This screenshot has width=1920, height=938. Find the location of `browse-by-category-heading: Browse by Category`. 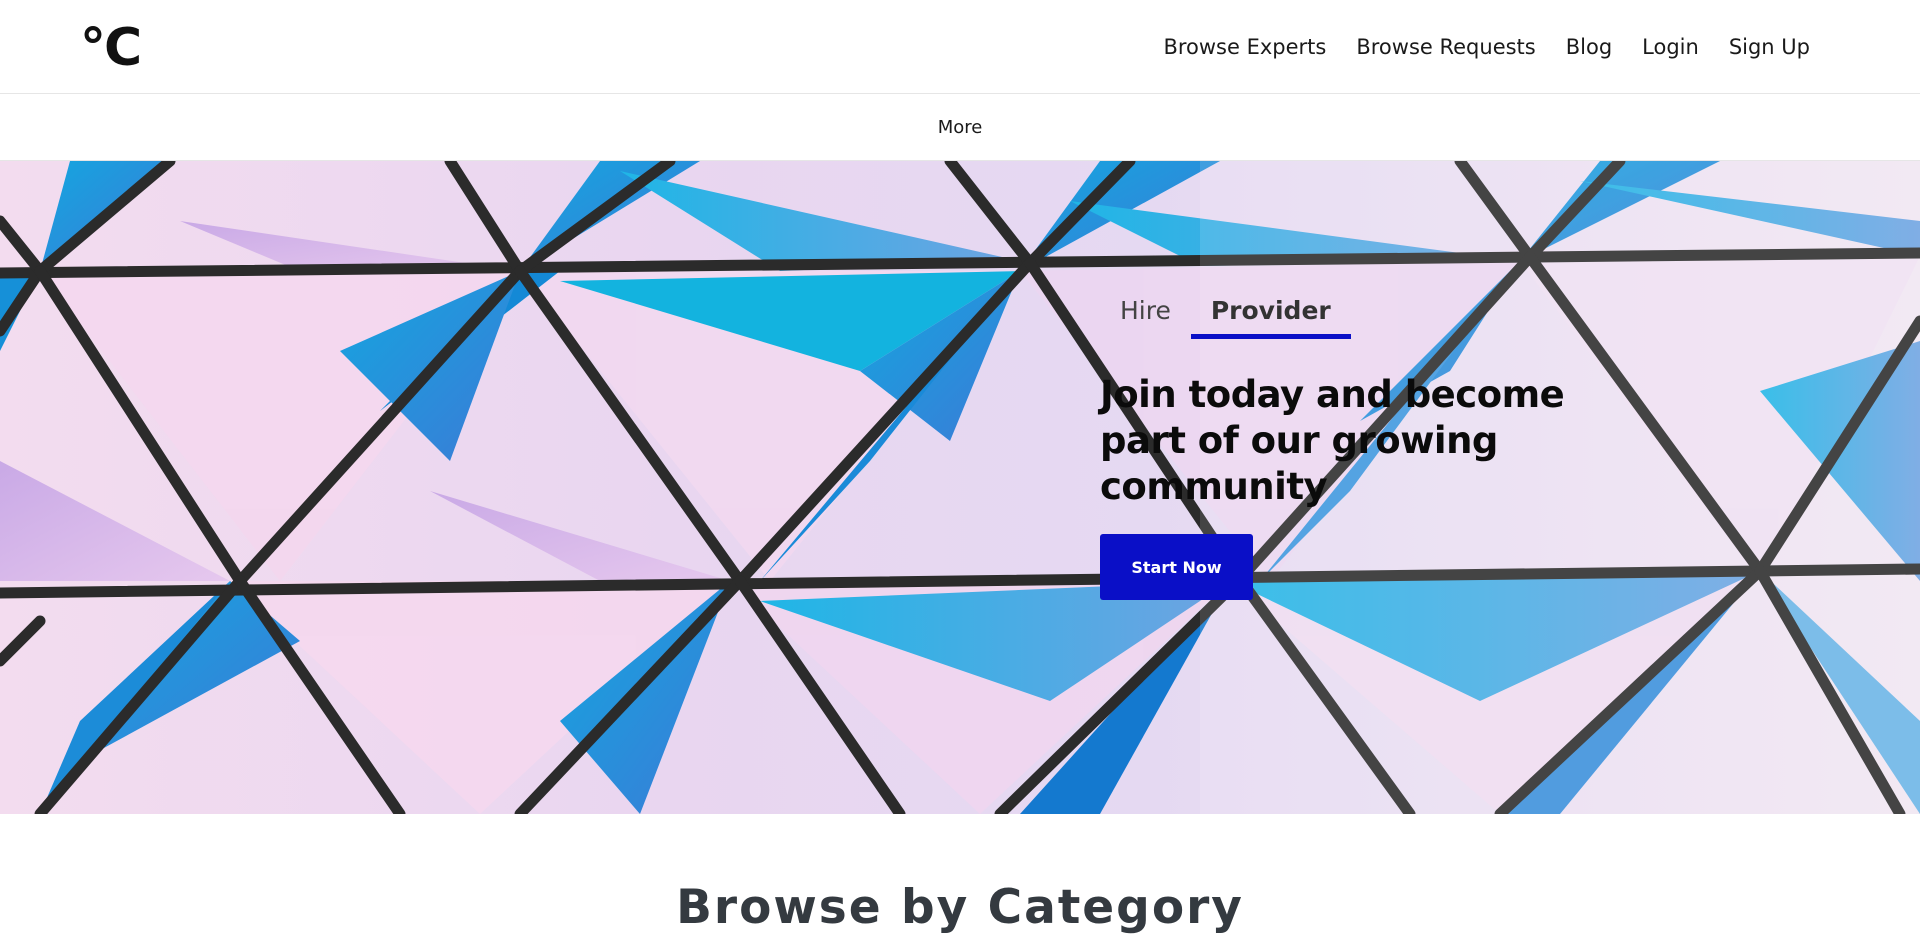

browse-by-category-heading: Browse by Category is located at coordinates (960, 907).